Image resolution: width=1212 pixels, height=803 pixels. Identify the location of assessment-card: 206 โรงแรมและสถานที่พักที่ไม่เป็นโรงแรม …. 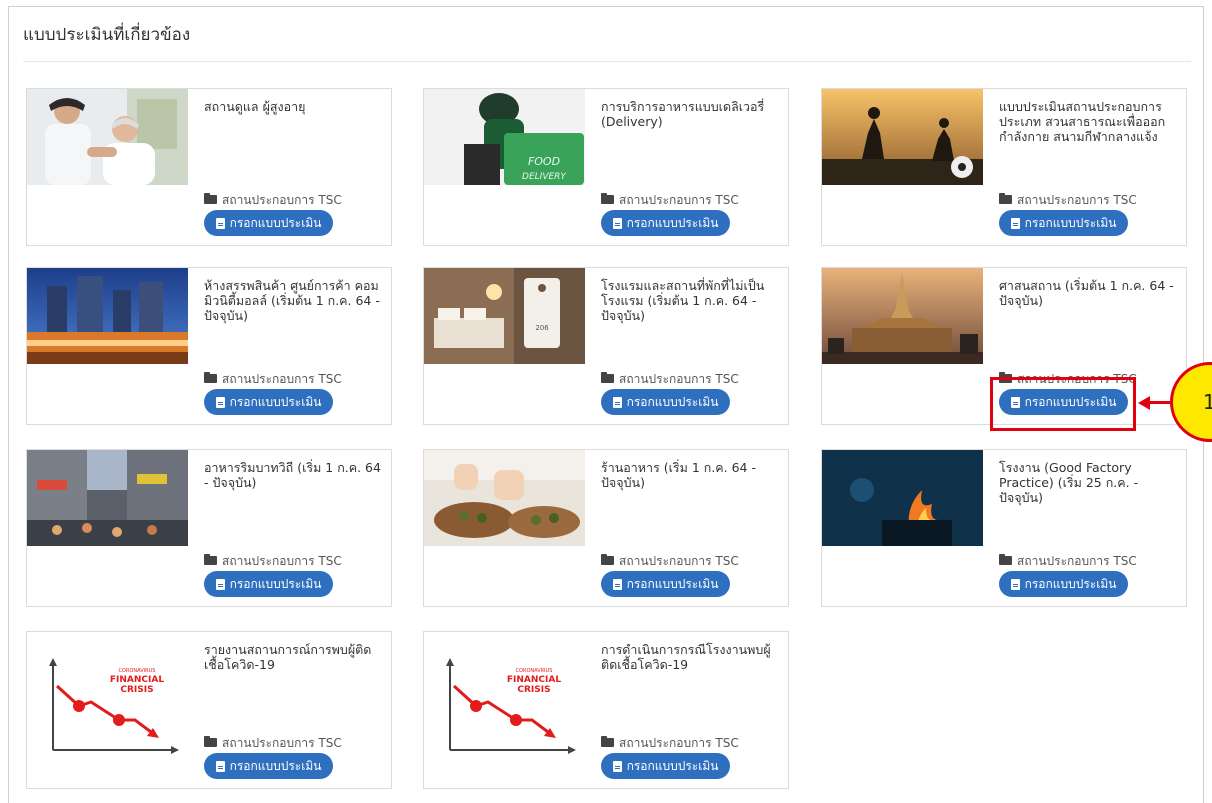
(606, 346).